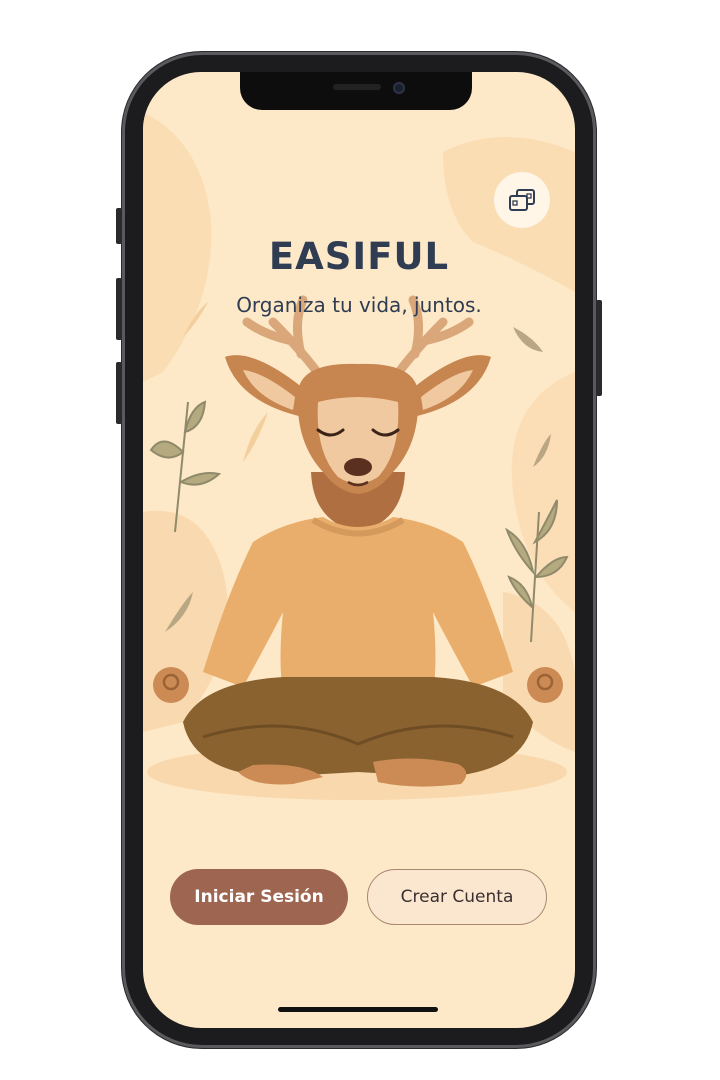 This screenshot has width=720, height=1080. Describe the element at coordinates (359, 256) in the screenshot. I see `app-title: EASIFUL` at that location.